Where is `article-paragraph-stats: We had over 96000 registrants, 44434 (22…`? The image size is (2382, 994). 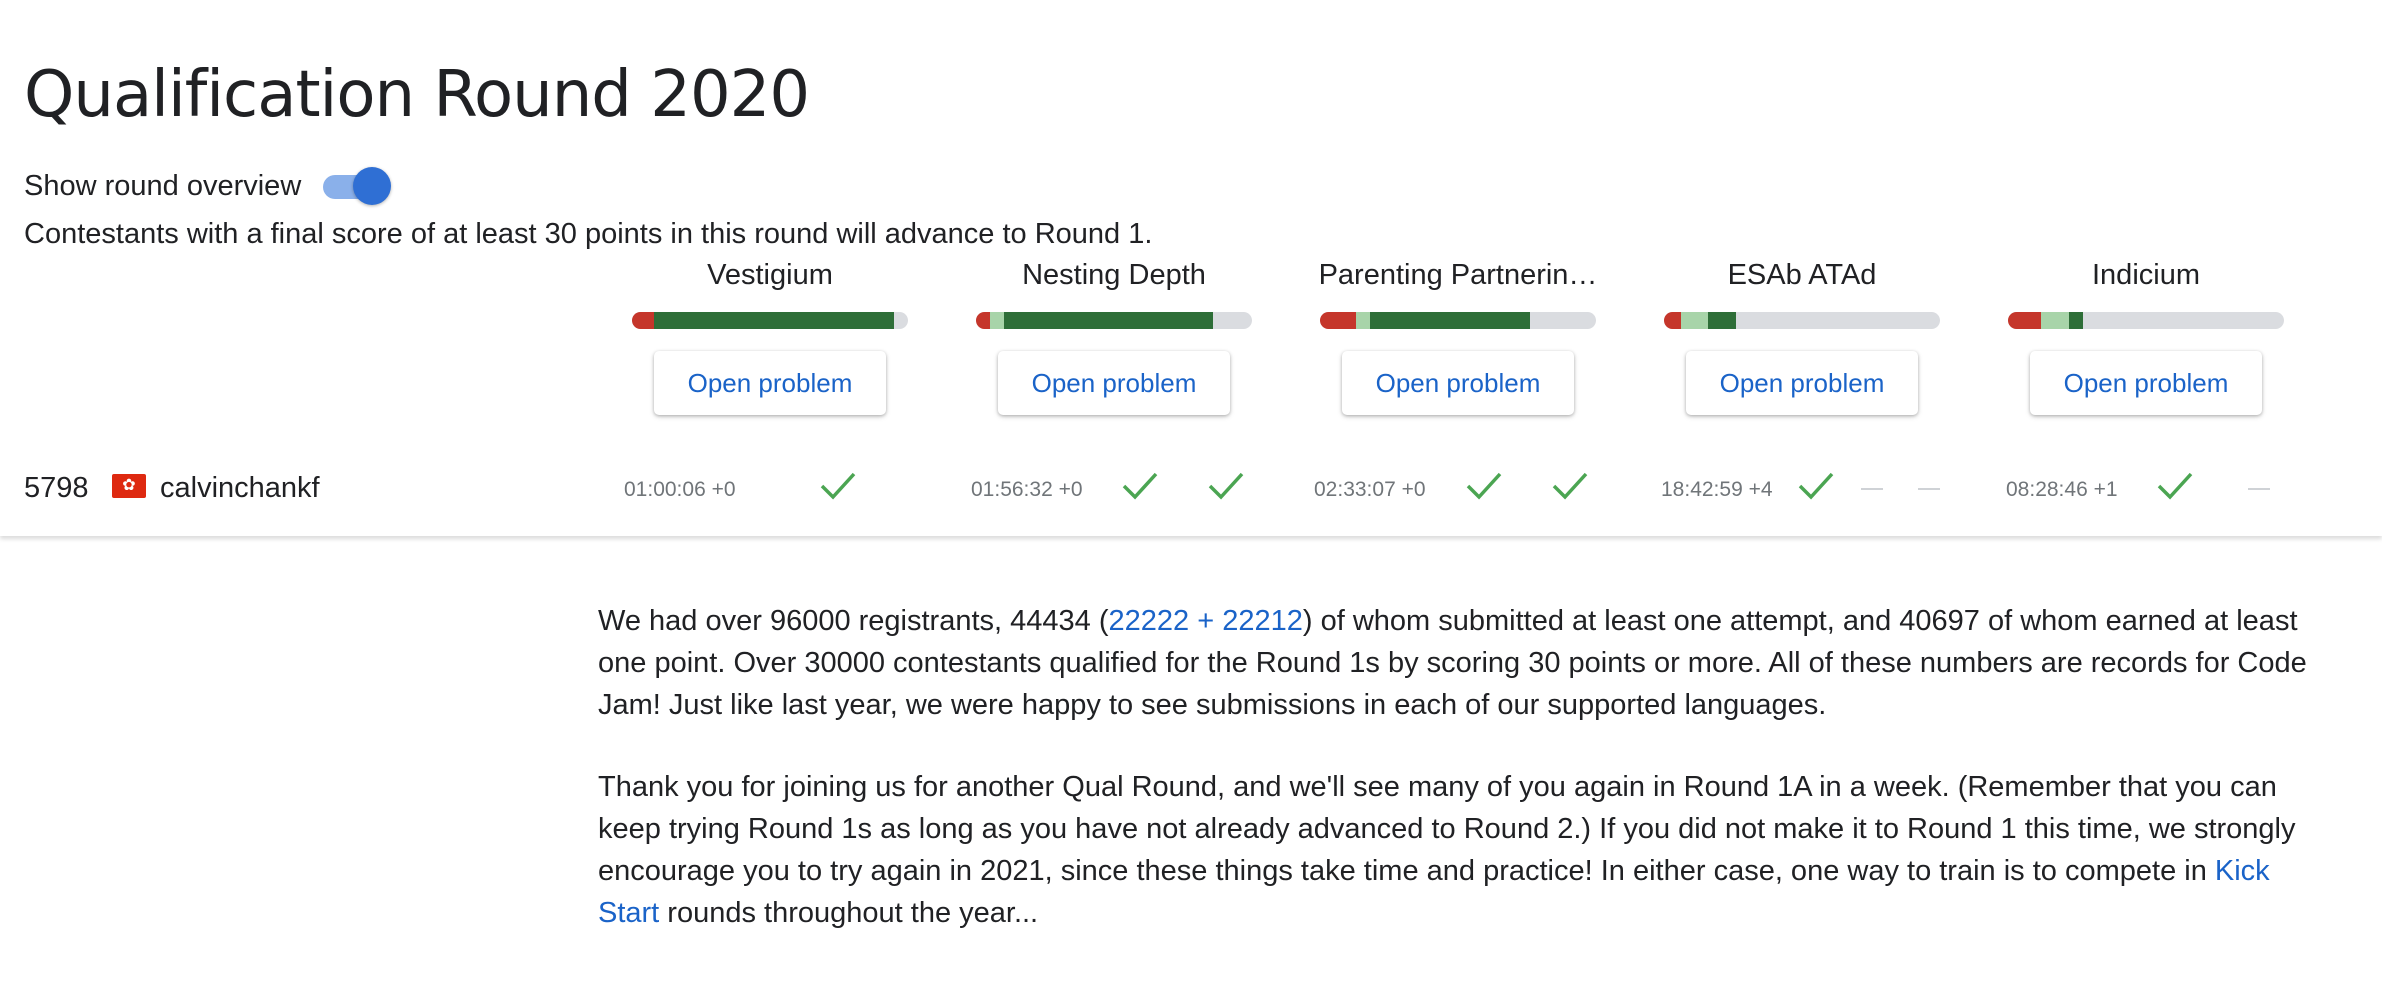 article-paragraph-stats: We had over 96000 registrants, 44434 (22… is located at coordinates (1452, 663).